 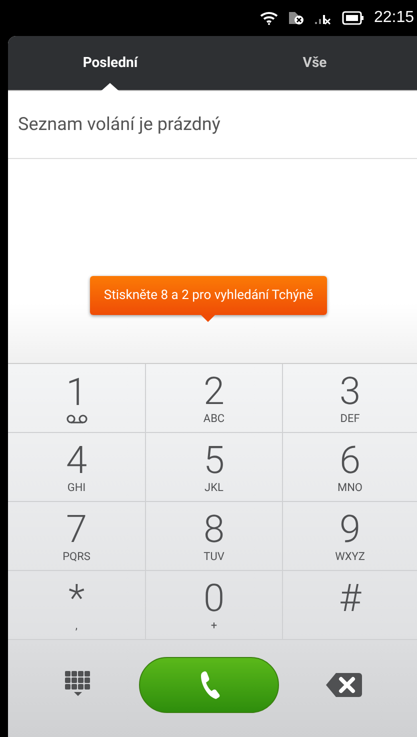 What do you see at coordinates (344, 684) in the screenshot?
I see `backspace-button` at bounding box center [344, 684].